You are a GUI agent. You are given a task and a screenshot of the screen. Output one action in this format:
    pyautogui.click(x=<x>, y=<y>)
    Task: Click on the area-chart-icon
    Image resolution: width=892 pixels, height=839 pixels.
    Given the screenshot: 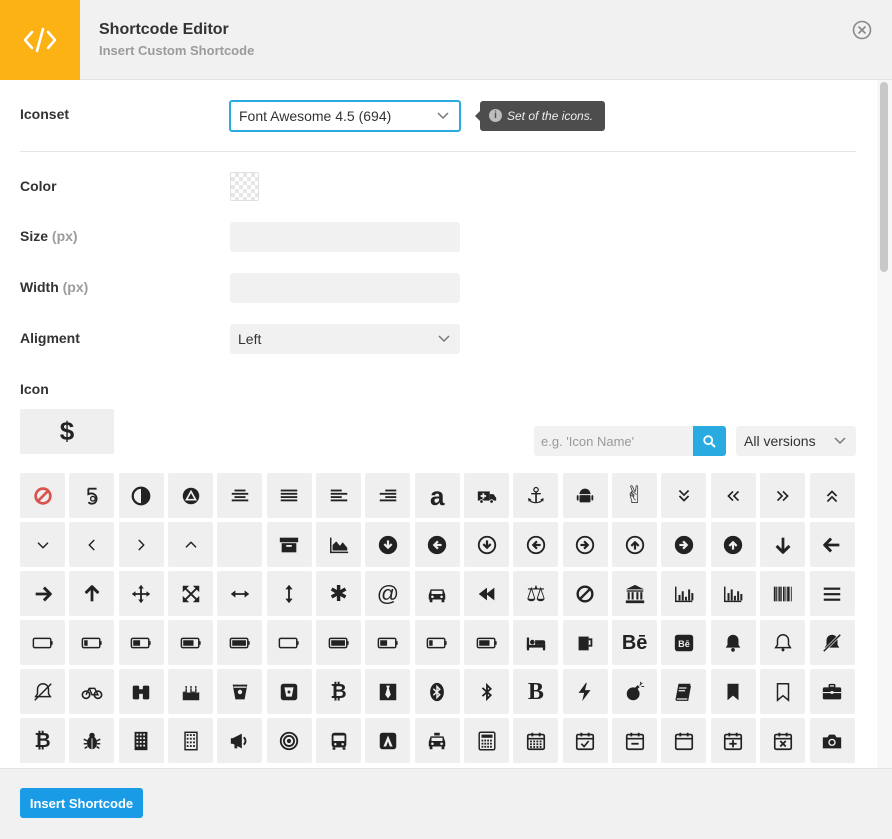 What is the action you would take?
    pyautogui.click(x=339, y=544)
    